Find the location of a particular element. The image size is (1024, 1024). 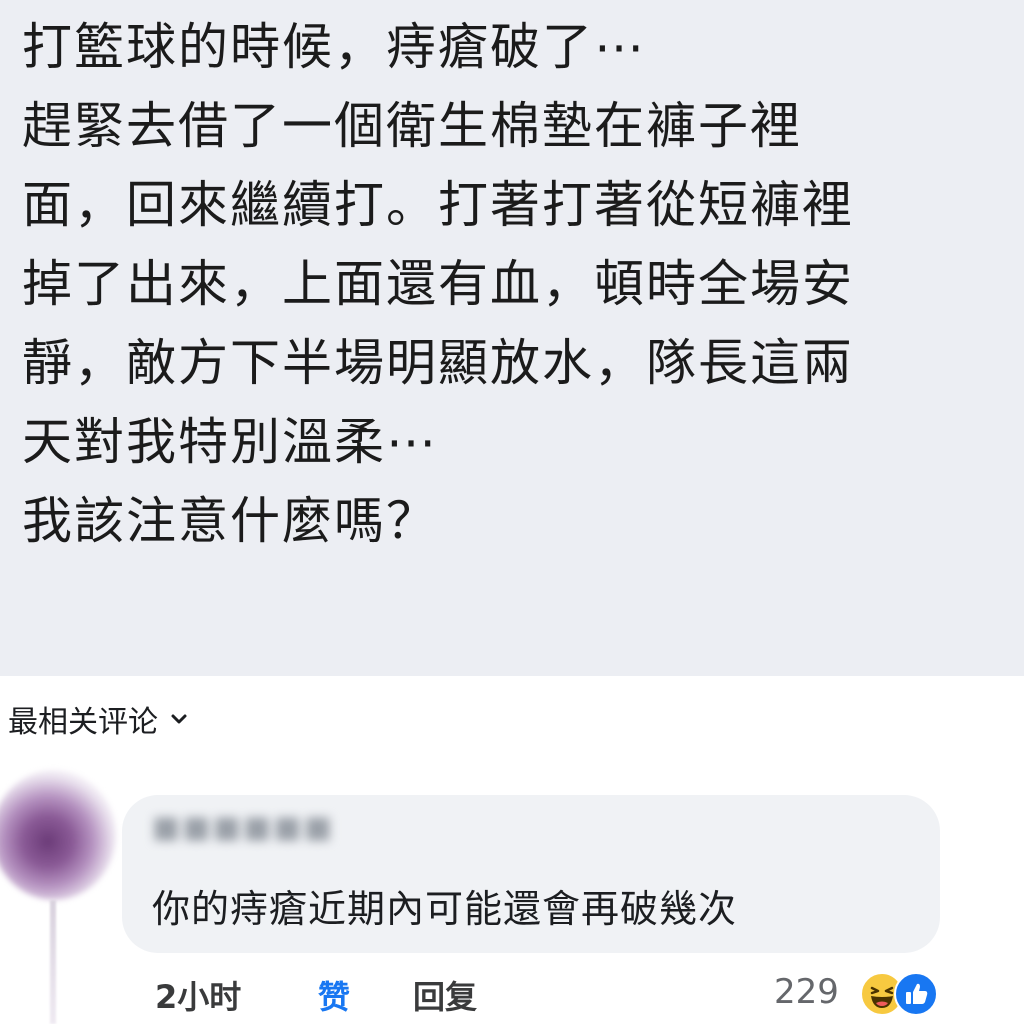

post-line: 趕緊去借了一個衛生棉墊在褲子裡 is located at coordinates (412, 126).